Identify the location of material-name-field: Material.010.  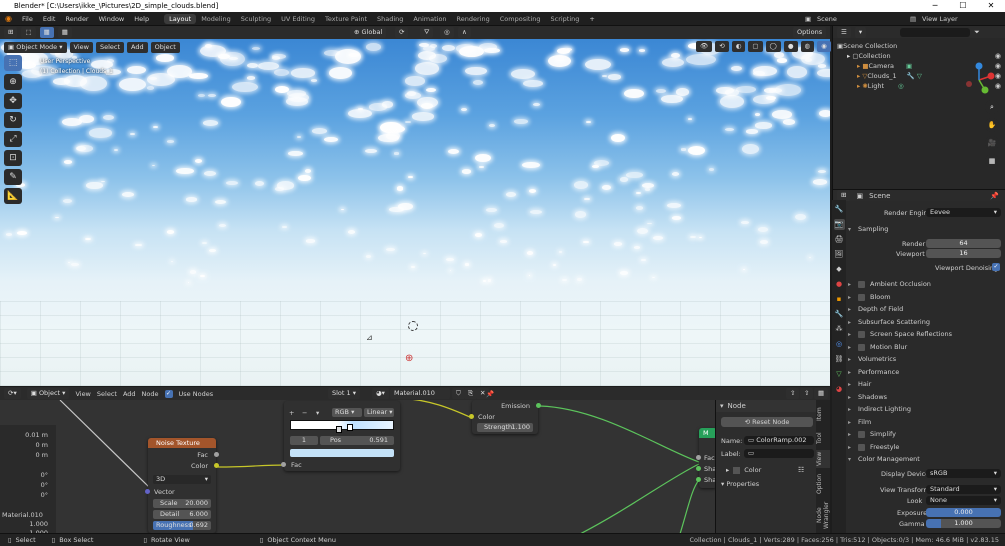
(420, 393).